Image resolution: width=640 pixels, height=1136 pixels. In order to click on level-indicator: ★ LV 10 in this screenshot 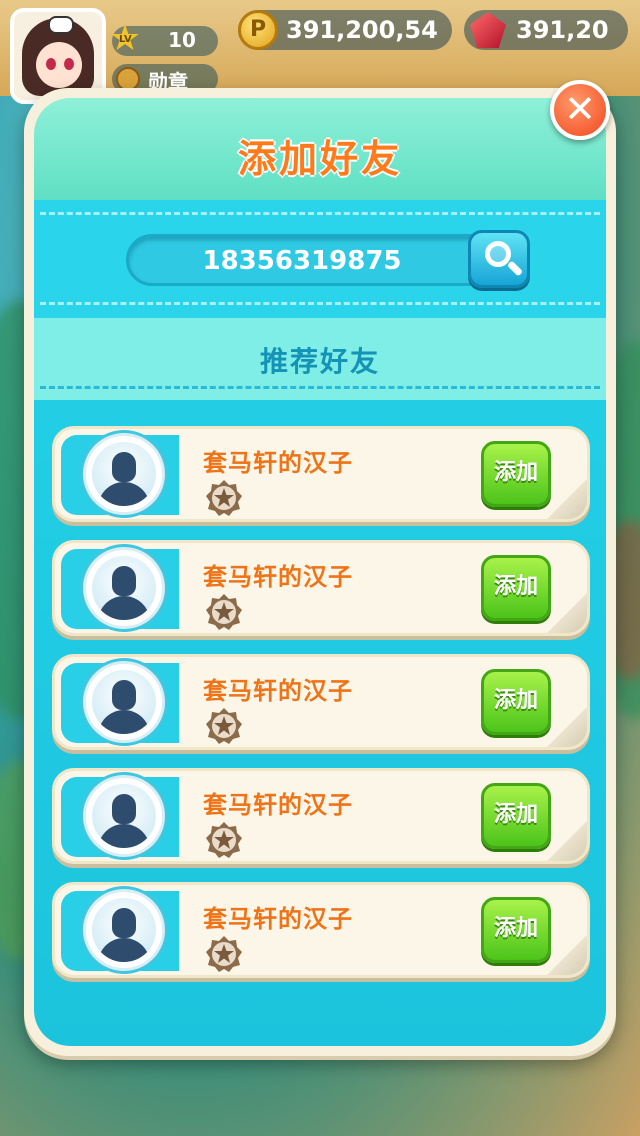, I will do `click(163, 39)`.